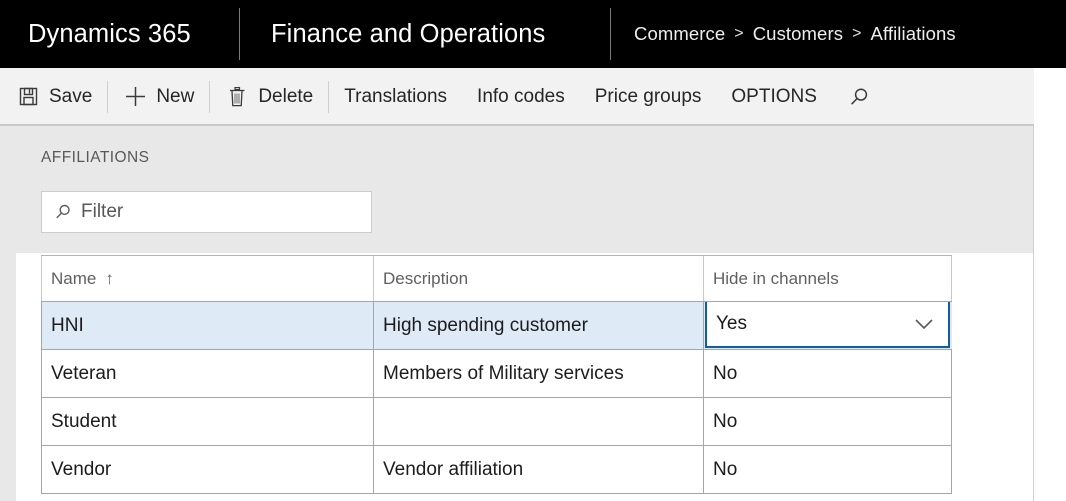  Describe the element at coordinates (798, 34) in the screenshot. I see `breadcrumb-item-customers: Customers` at that location.